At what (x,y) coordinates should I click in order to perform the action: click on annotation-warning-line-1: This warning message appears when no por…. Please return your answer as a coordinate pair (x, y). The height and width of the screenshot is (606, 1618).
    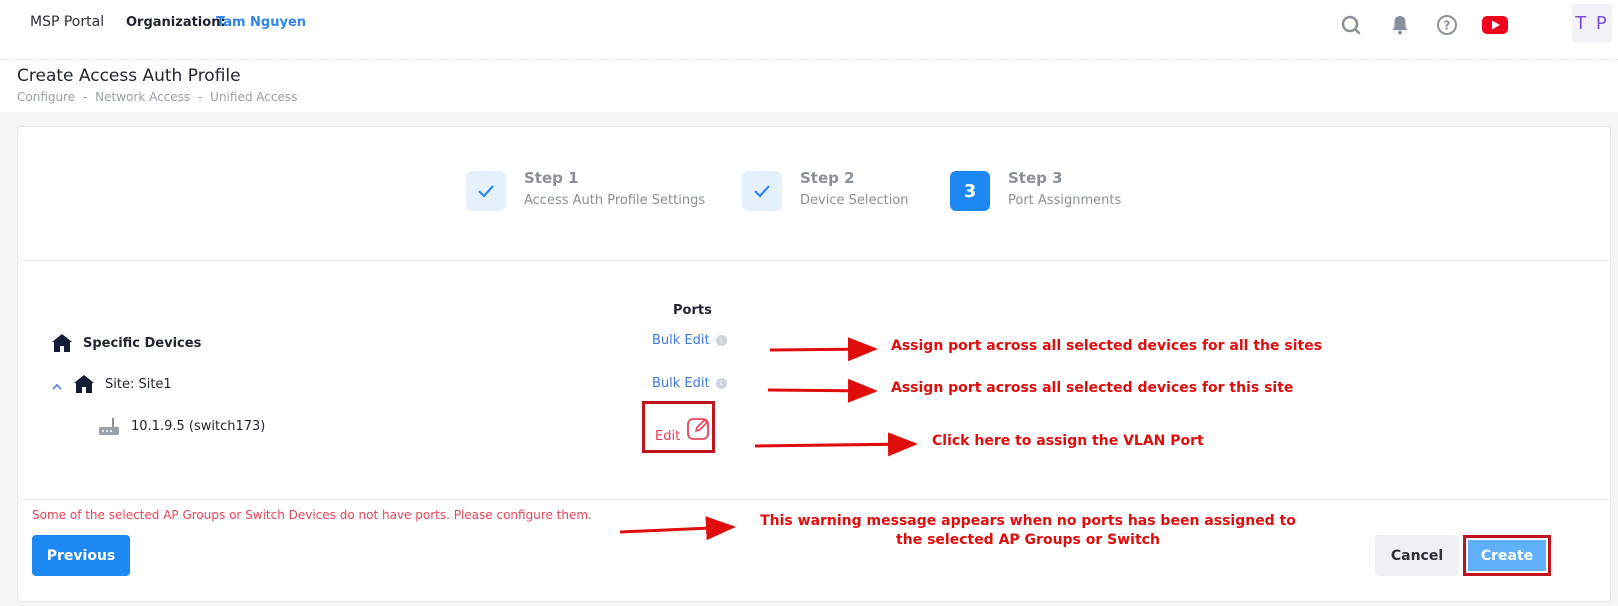
    Looking at the image, I should click on (1028, 521).